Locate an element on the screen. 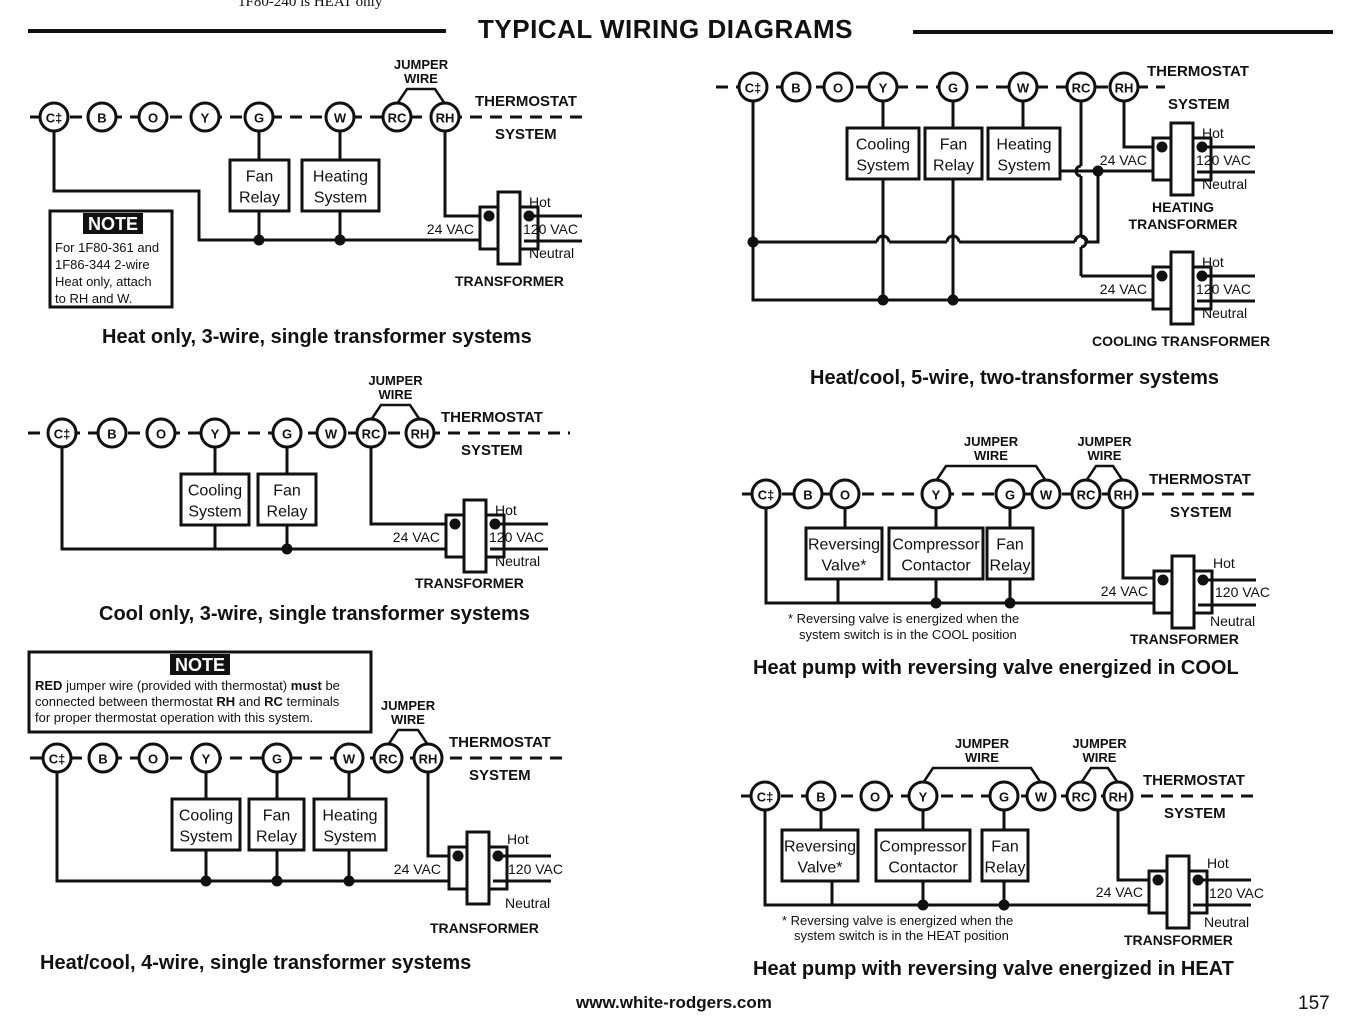 The image size is (1354, 1036). diagram-cool-only-fan-relay-box-line2: Relay is located at coordinates (287, 512).